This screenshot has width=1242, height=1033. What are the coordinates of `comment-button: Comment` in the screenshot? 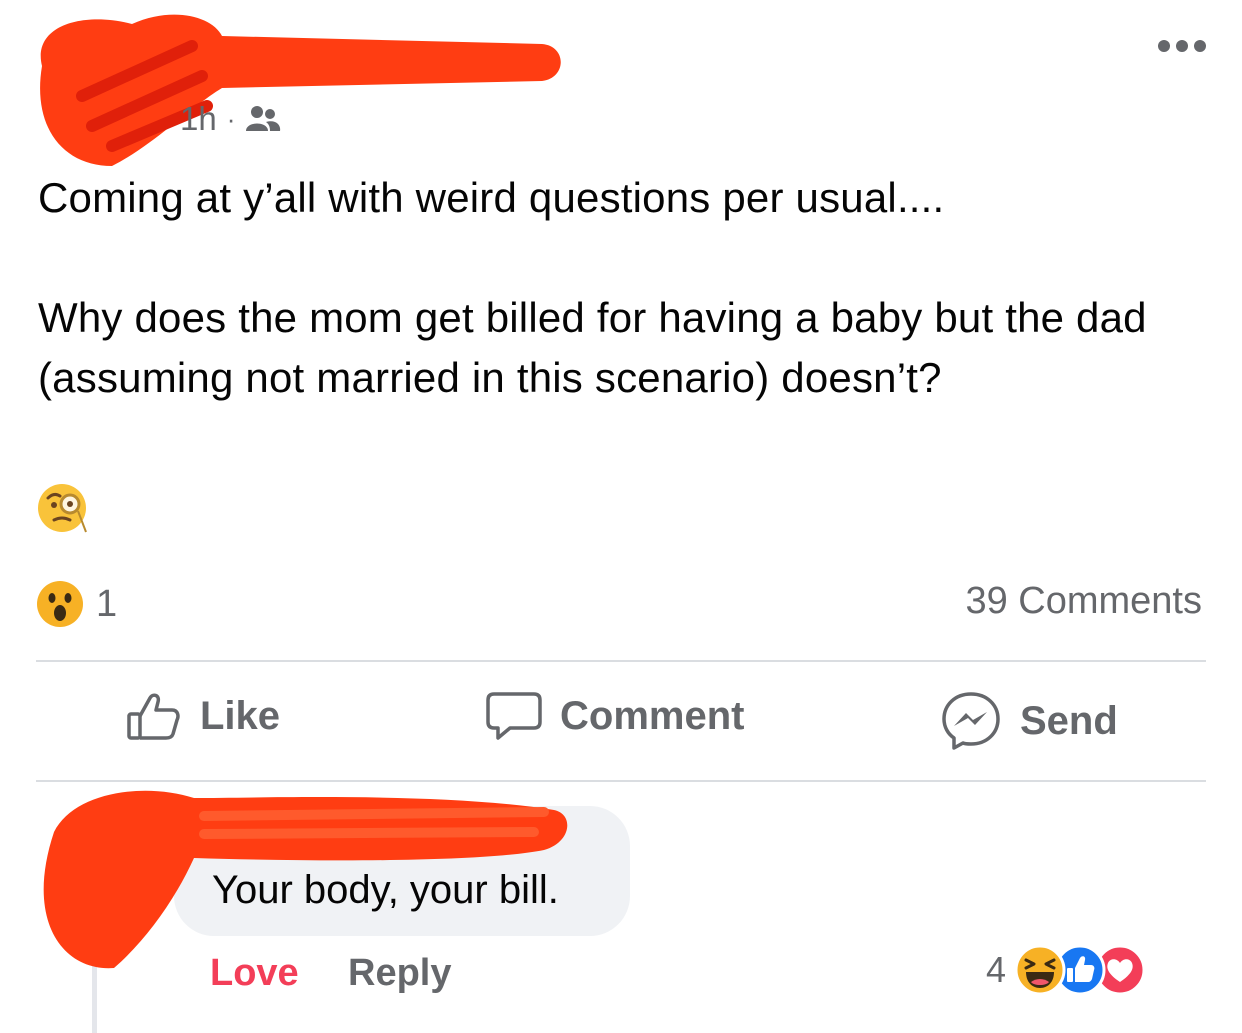 It's located at (615, 716).